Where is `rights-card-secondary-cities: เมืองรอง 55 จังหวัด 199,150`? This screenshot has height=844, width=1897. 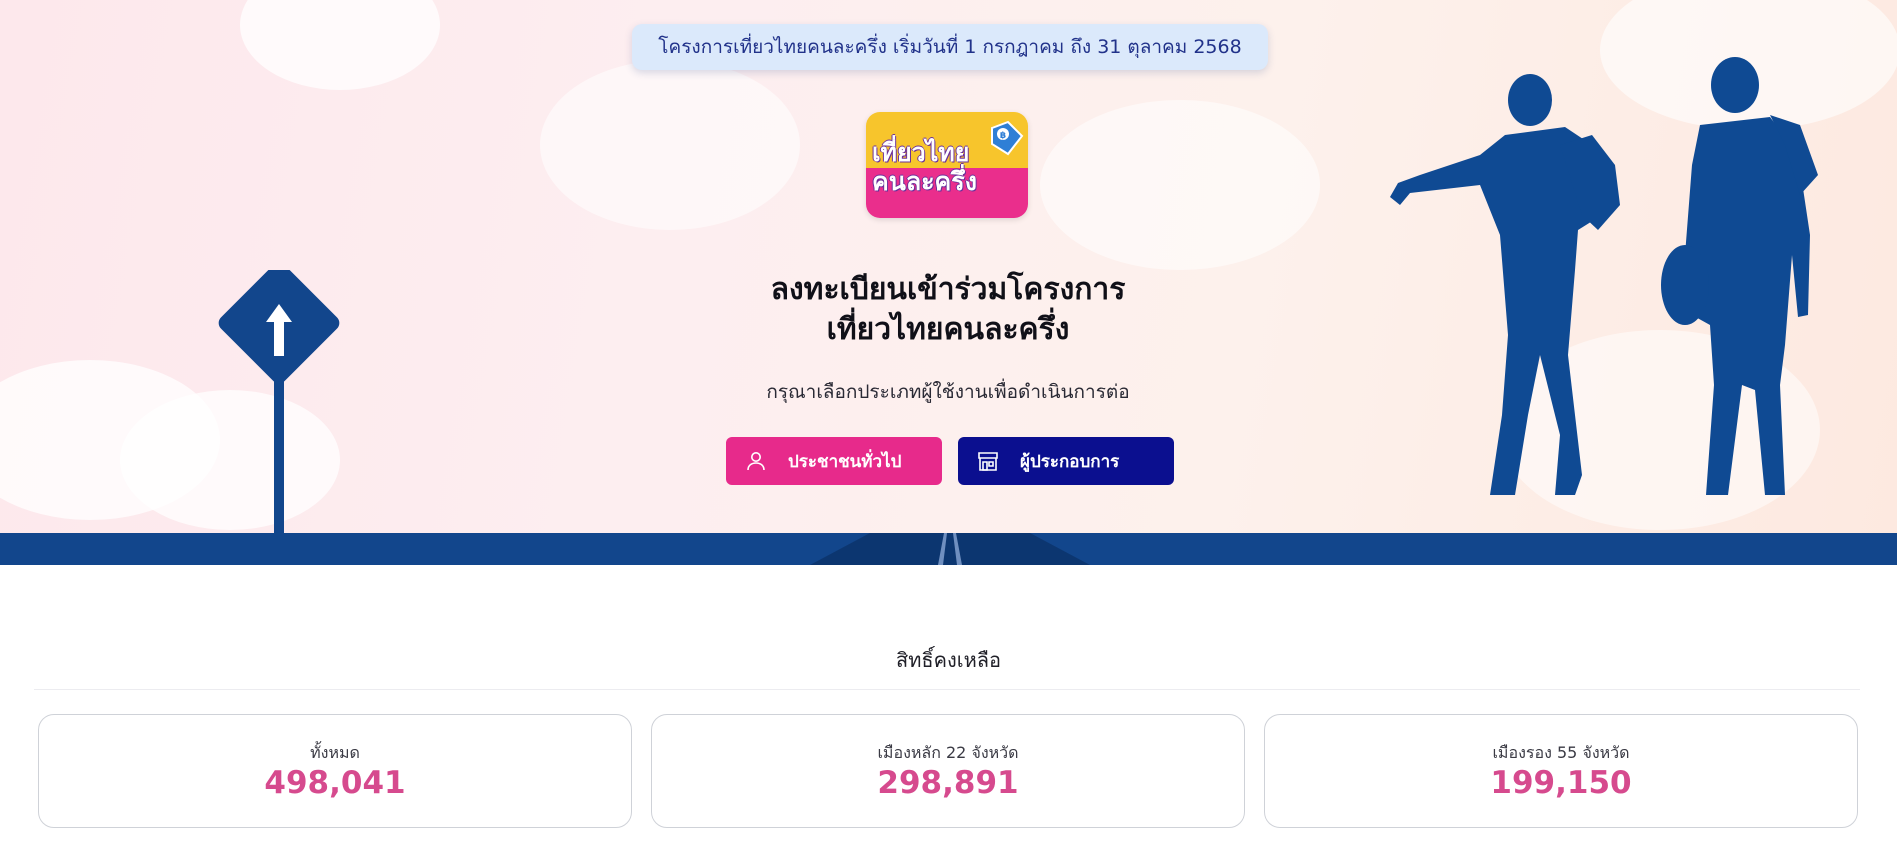 rights-card-secondary-cities: เมืองรอง 55 จังหวัด 199,150 is located at coordinates (1561, 771).